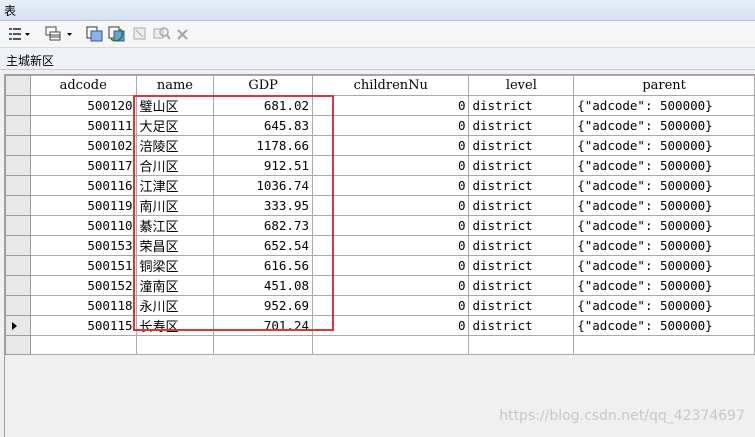  I want to click on cell-adcode: 500152, so click(83, 285).